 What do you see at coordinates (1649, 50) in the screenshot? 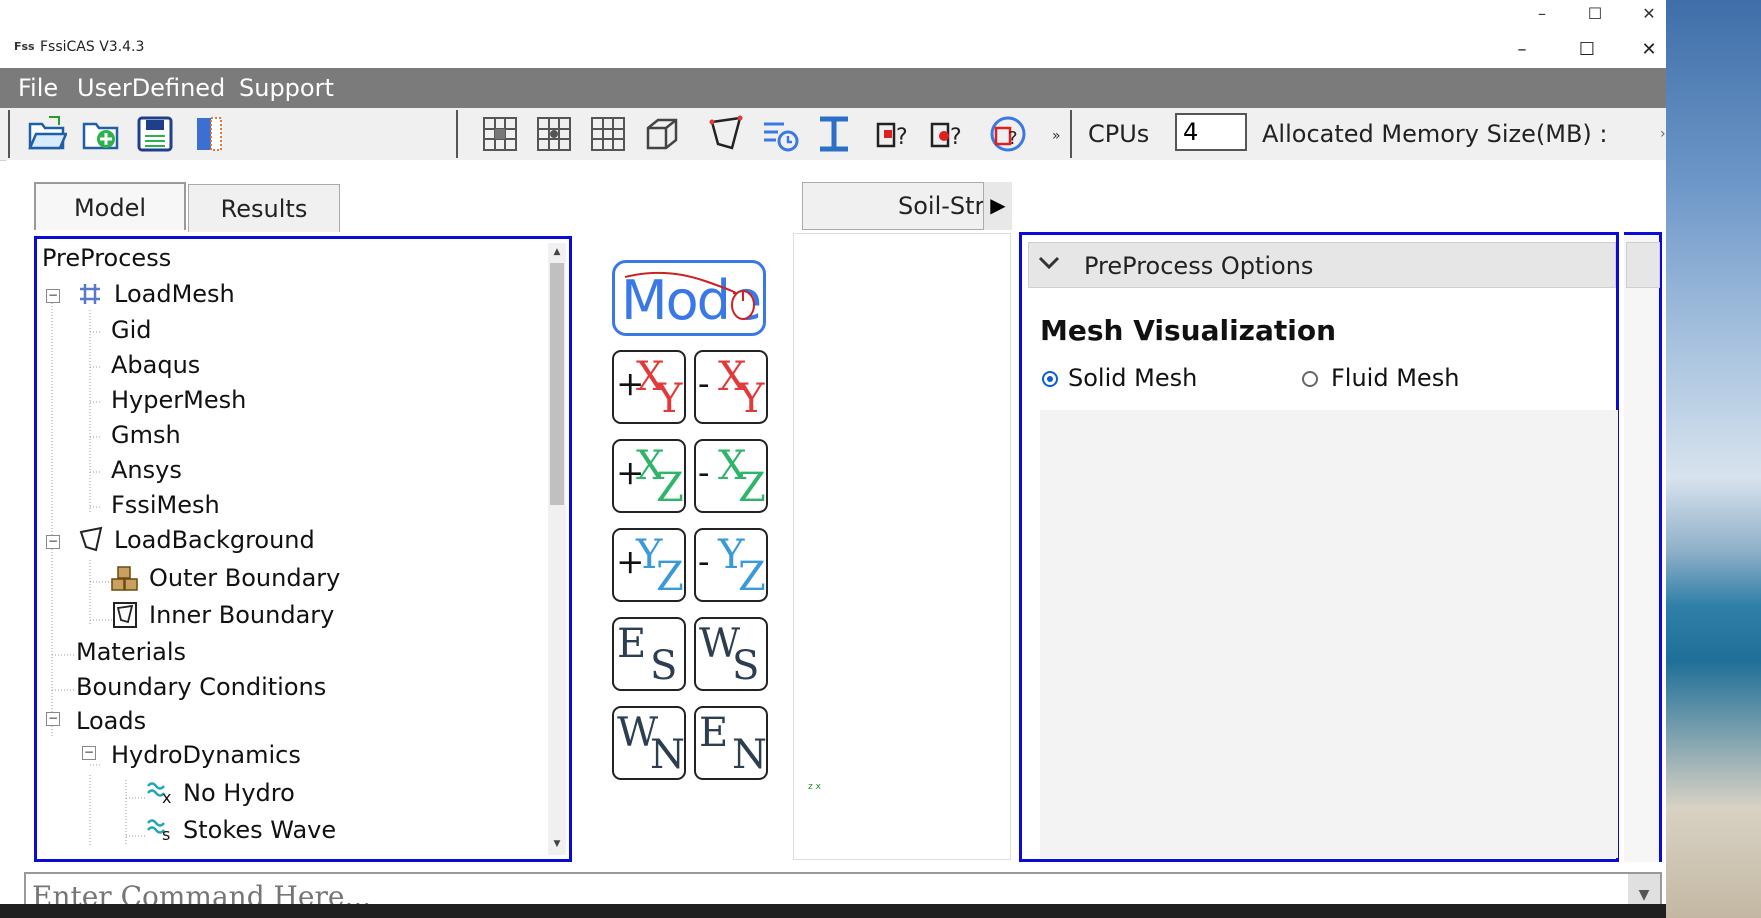
I see `close-button: ✕` at bounding box center [1649, 50].